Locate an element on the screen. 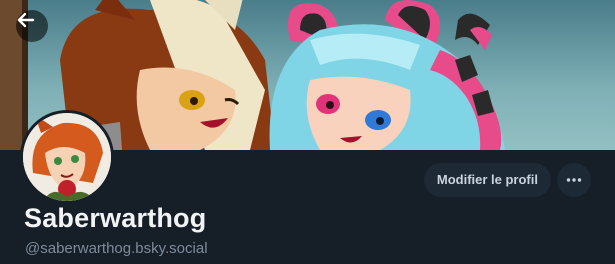  avatar is located at coordinates (67, 157).